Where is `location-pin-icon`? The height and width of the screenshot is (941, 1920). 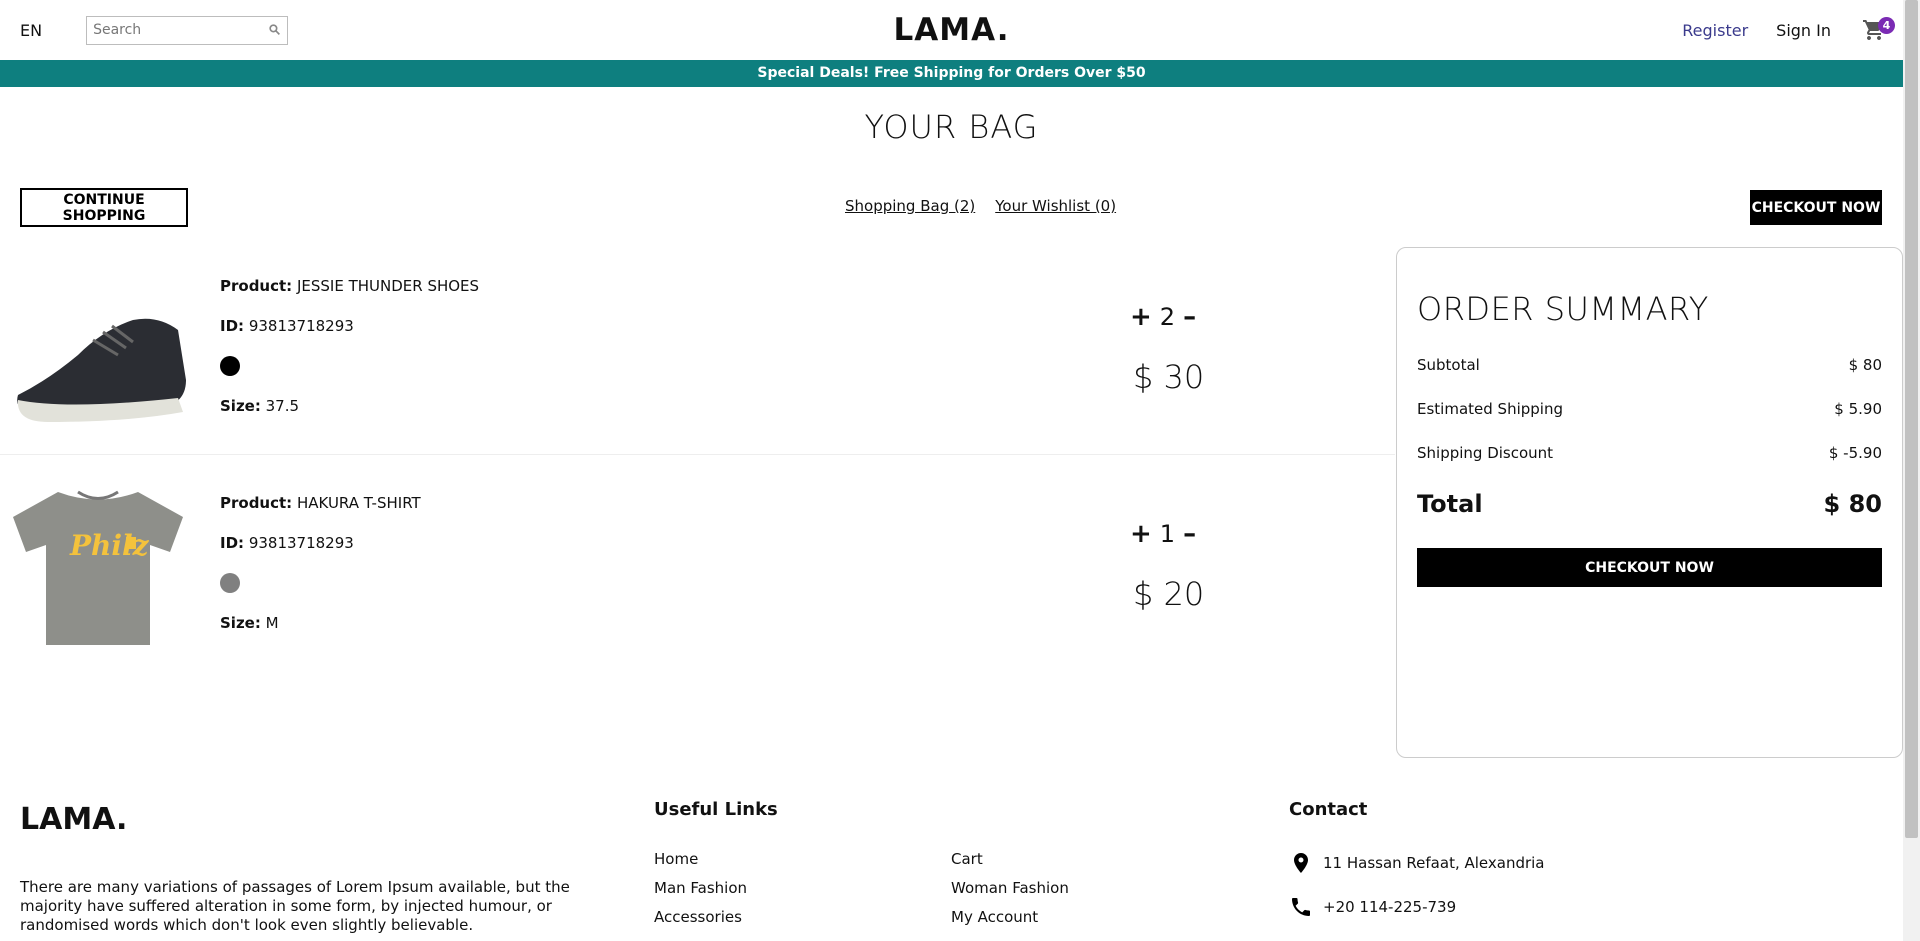 location-pin-icon is located at coordinates (1301, 863).